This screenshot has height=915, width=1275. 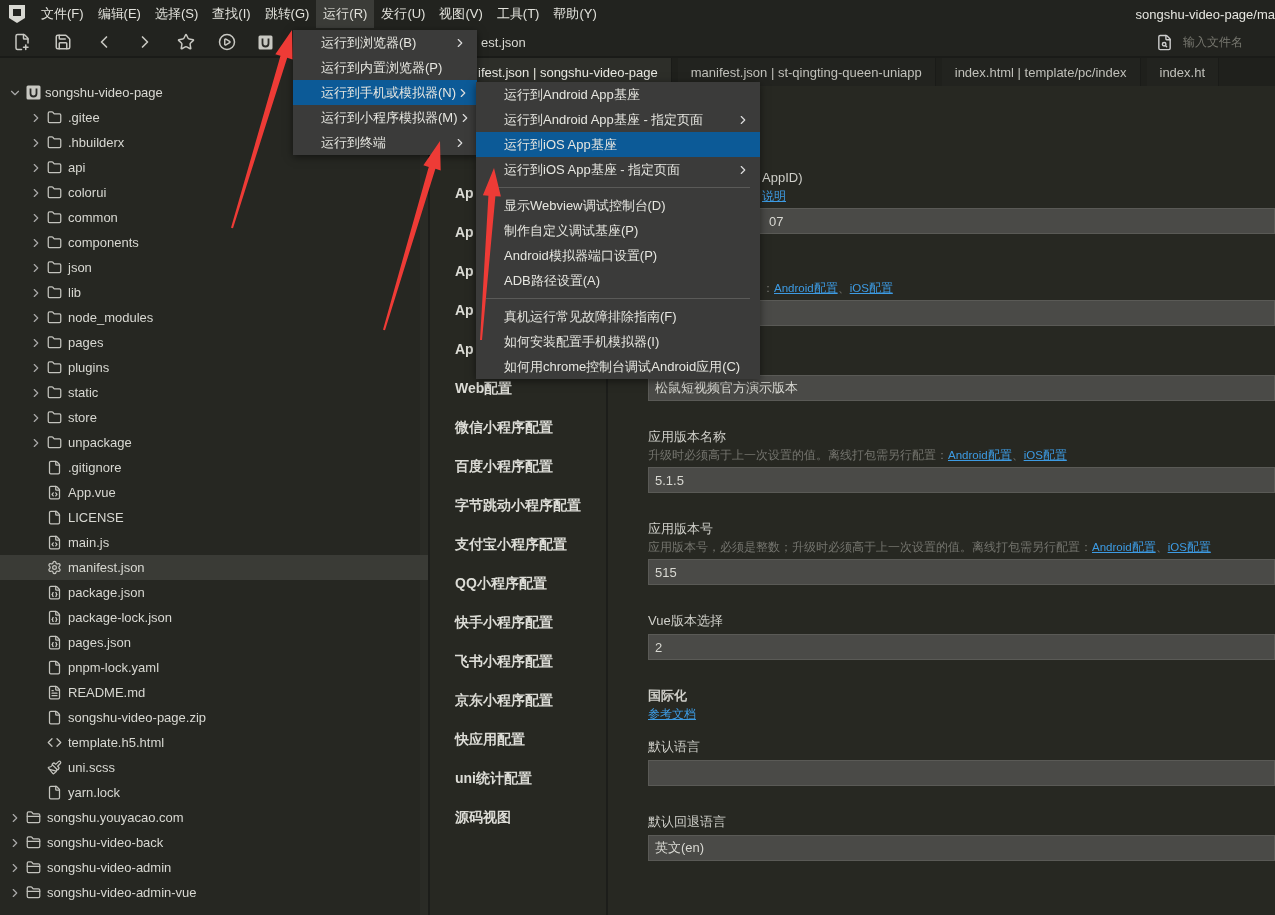 I want to click on tree-item: .gitee, so click(x=53, y=117).